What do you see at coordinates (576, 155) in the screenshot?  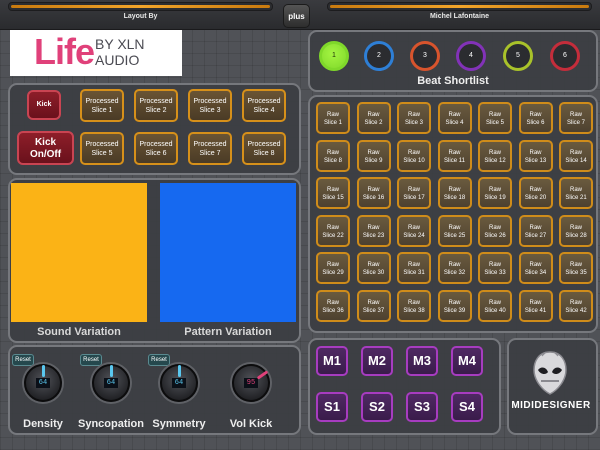 I see `raw-slice-14-button: Raw Slice 14` at bounding box center [576, 155].